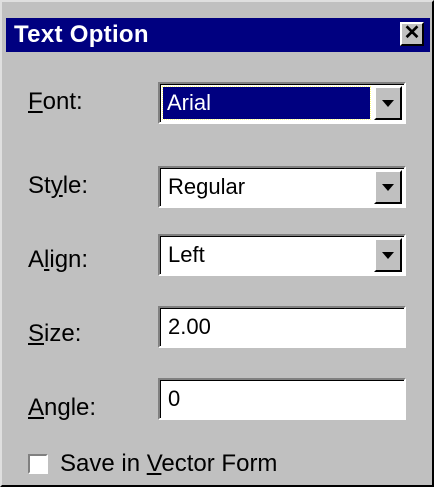 This screenshot has height=487, width=434. What do you see at coordinates (282, 255) in the screenshot?
I see `align-select: Left` at bounding box center [282, 255].